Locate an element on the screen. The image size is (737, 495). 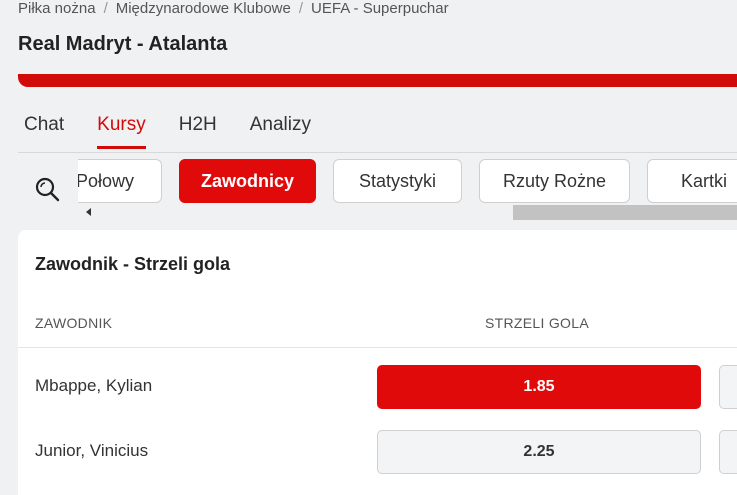
breadcrumb-item-competition: UEFA - Superpuchar is located at coordinates (380, 8).